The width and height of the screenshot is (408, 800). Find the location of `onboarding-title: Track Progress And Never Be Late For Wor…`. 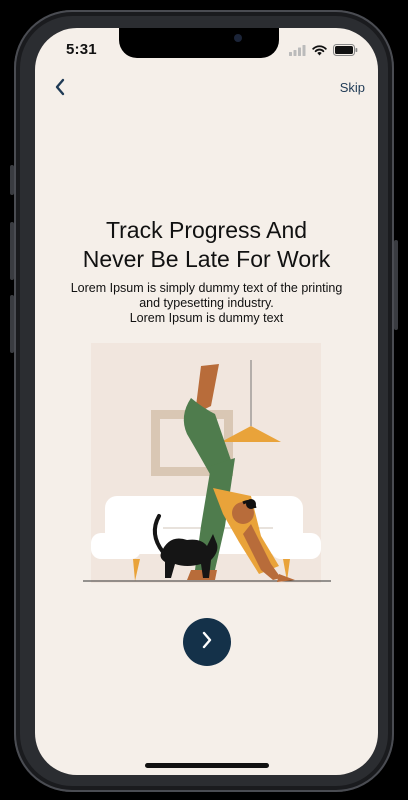

onboarding-title: Track Progress And Never Be Late For Wor… is located at coordinates (206, 244).